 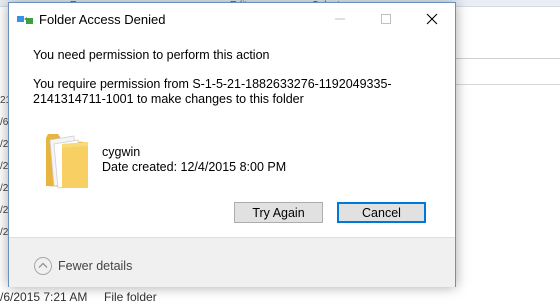 I want to click on chevron-up-icon, so click(x=43, y=266).